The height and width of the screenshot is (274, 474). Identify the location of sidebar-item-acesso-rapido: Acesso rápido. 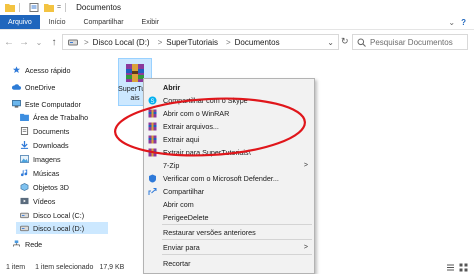
(41, 70).